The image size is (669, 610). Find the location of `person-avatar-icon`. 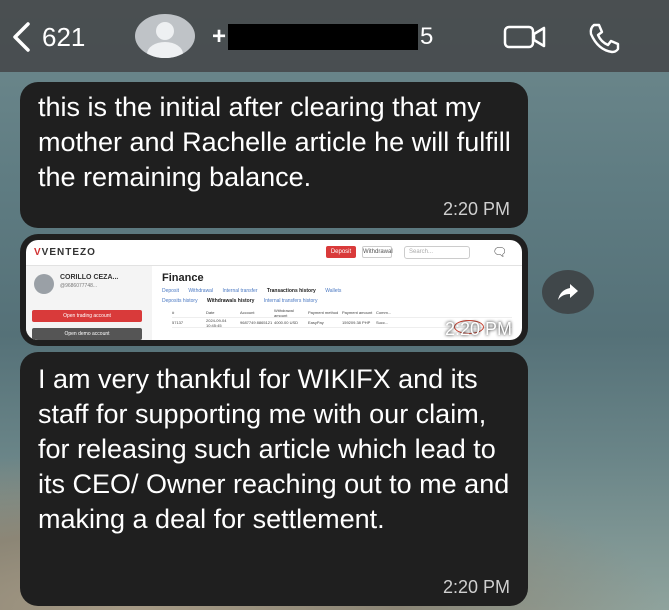

person-avatar-icon is located at coordinates (165, 31).